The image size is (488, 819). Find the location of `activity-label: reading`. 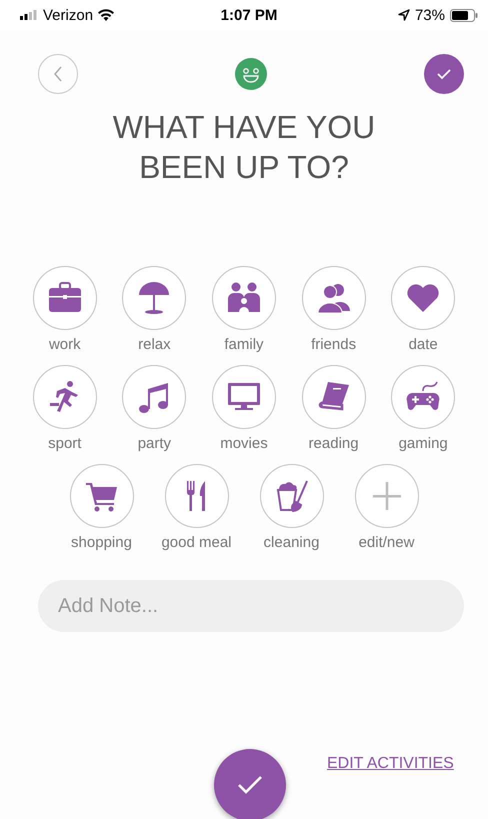

activity-label: reading is located at coordinates (333, 444).